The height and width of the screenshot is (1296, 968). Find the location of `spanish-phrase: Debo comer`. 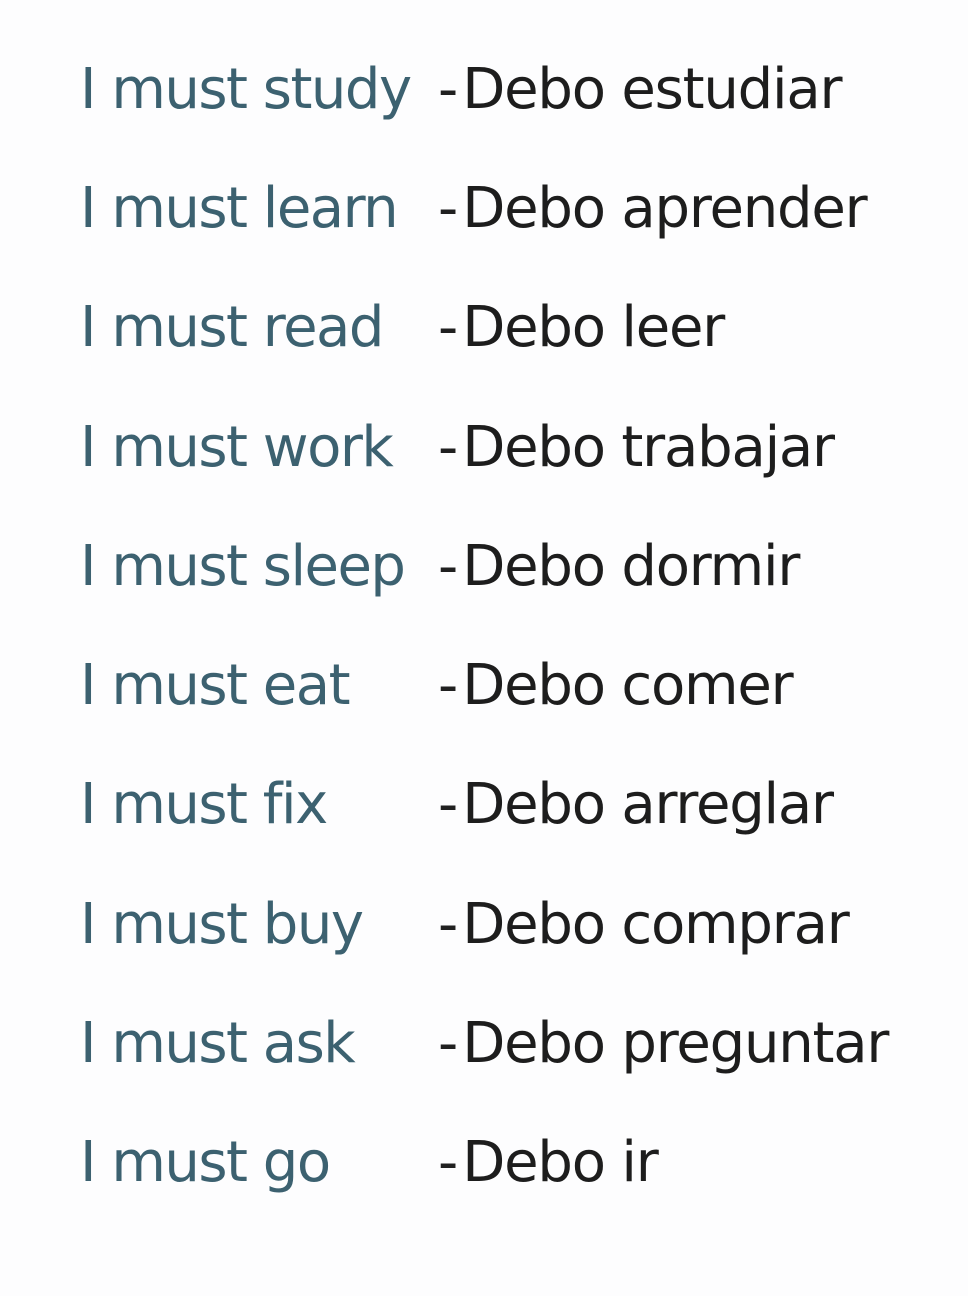

spanish-phrase: Debo comer is located at coordinates (627, 686).